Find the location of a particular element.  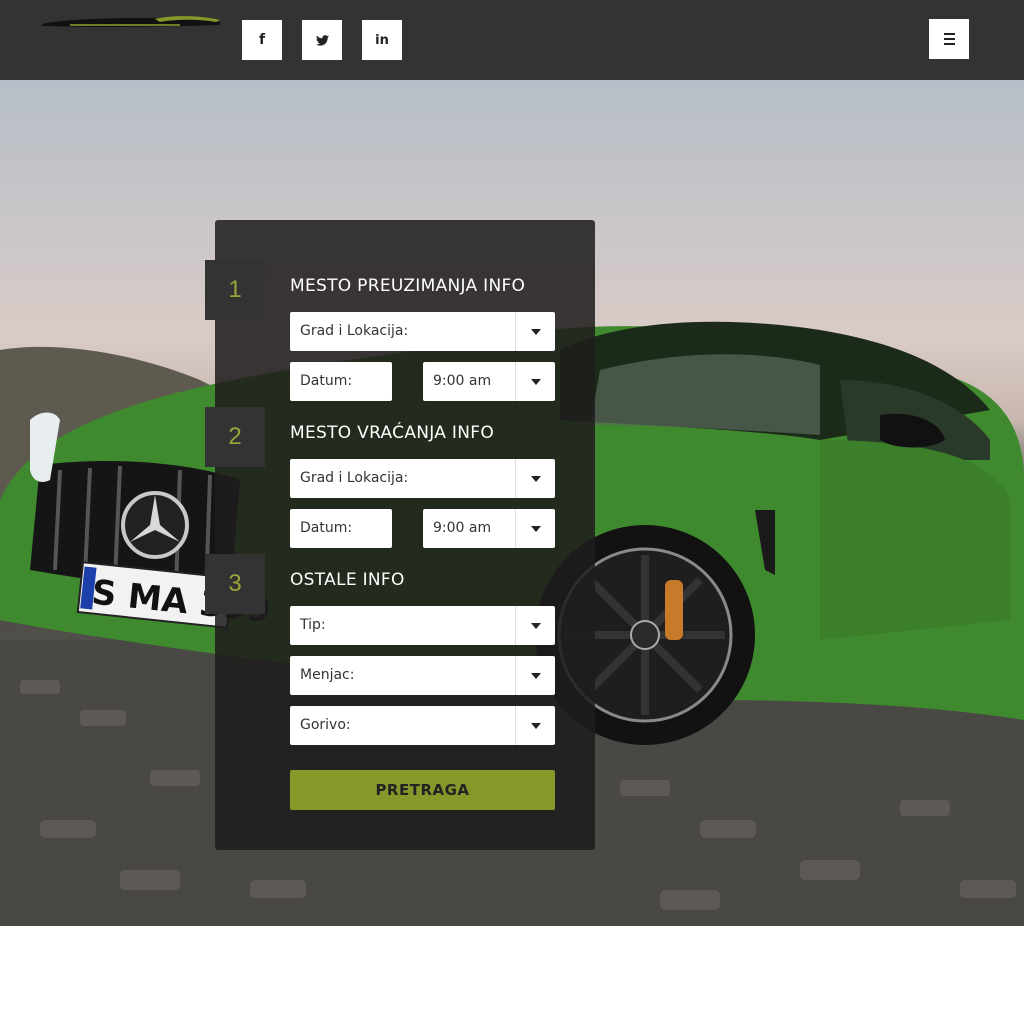

hamburger-menu-icon is located at coordinates (949, 39).